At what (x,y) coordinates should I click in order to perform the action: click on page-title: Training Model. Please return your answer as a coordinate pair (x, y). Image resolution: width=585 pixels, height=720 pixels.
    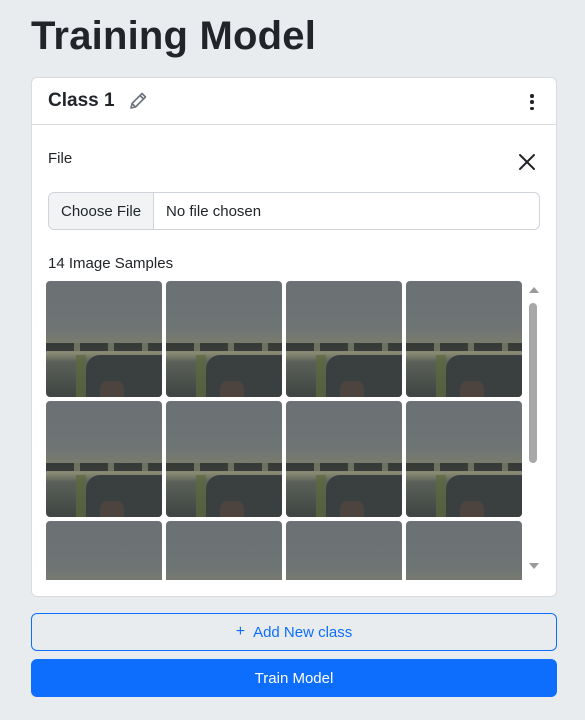
    Looking at the image, I should click on (174, 36).